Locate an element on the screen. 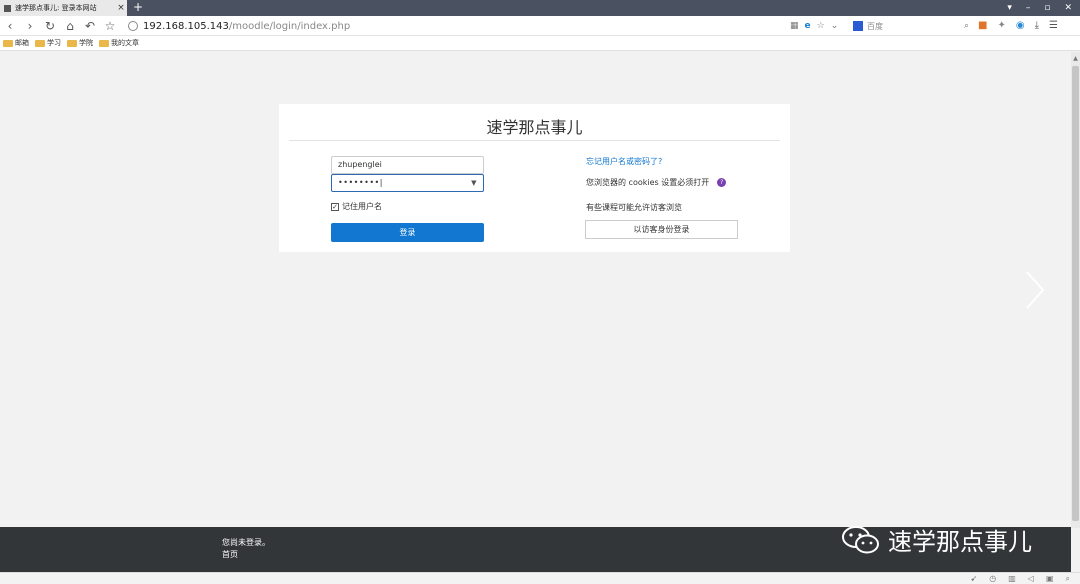  bookmark-item: 学习 is located at coordinates (48, 43).